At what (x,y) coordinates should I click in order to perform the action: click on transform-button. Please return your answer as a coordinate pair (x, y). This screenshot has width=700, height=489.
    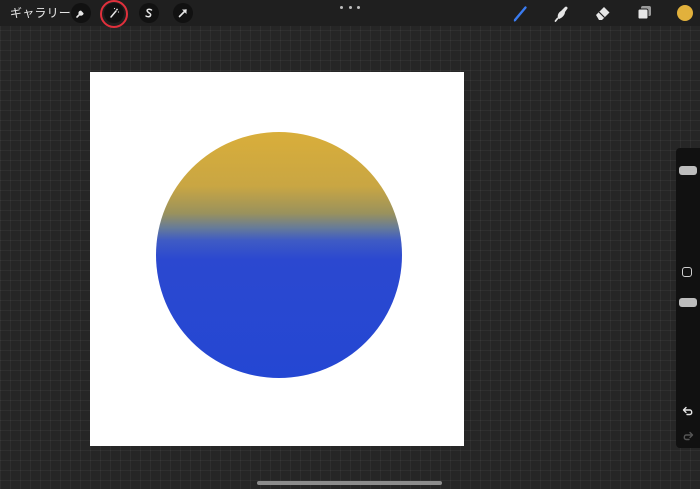
    Looking at the image, I should click on (183, 13).